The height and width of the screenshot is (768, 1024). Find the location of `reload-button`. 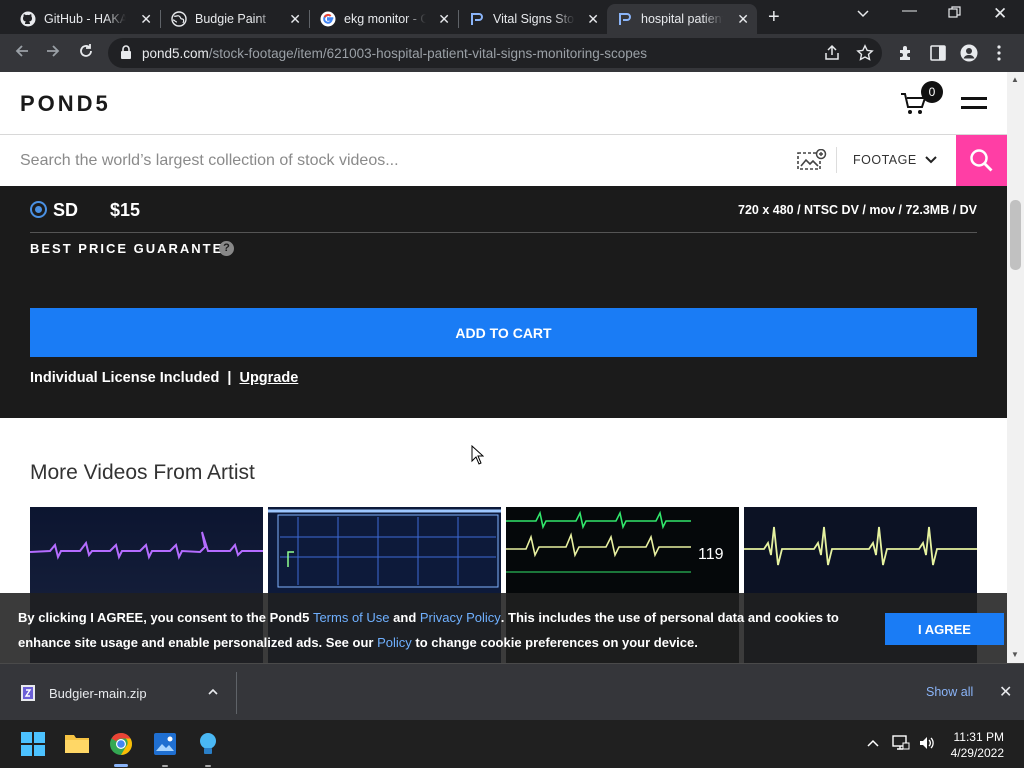

reload-button is located at coordinates (86, 53).